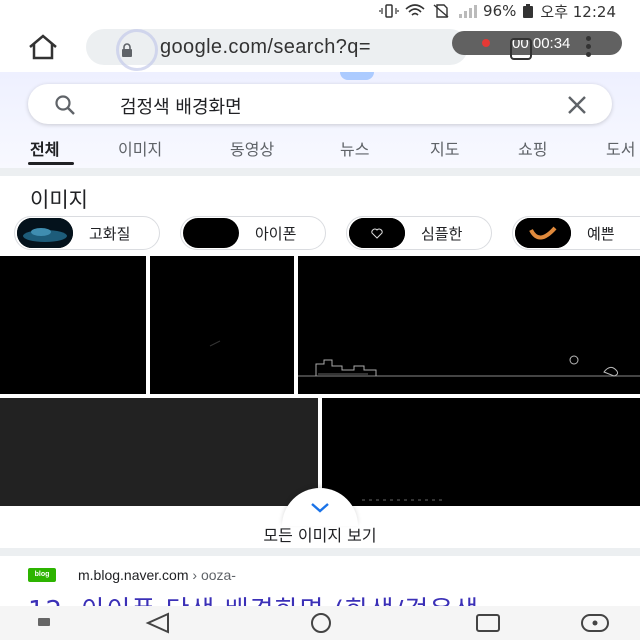  I want to click on search-icon, so click(65, 105).